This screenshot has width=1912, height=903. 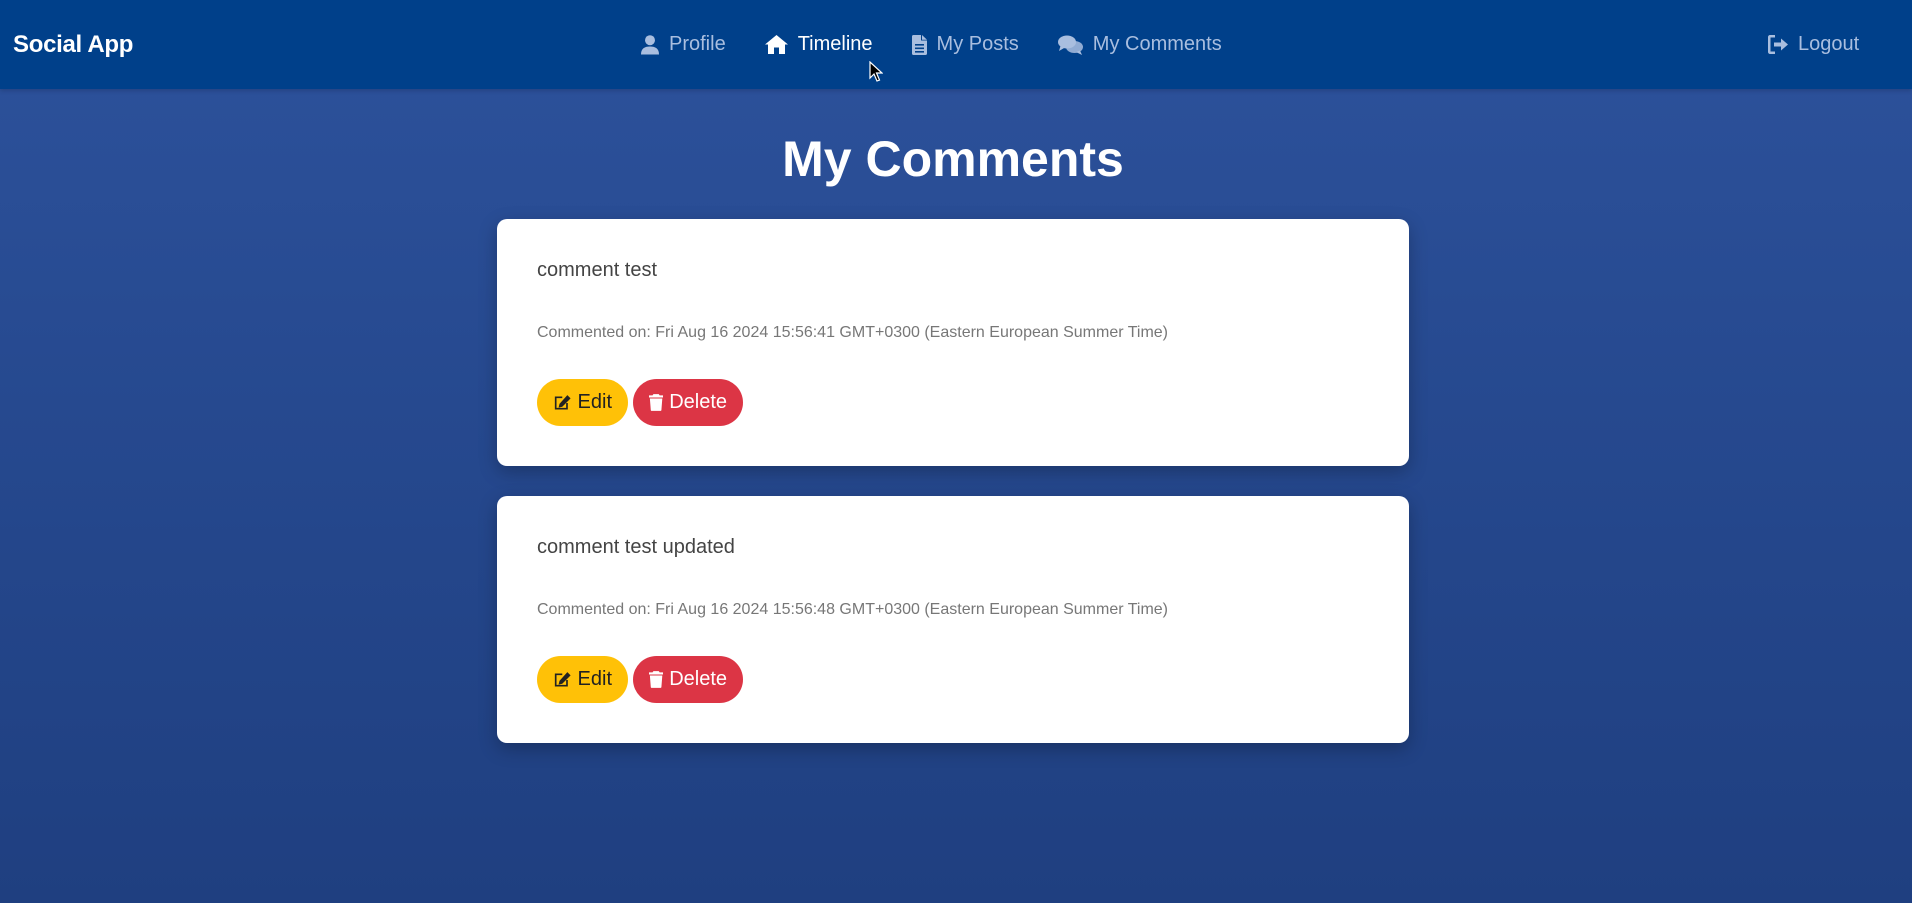 I want to click on nav-link-label: My Comments, so click(x=1157, y=44).